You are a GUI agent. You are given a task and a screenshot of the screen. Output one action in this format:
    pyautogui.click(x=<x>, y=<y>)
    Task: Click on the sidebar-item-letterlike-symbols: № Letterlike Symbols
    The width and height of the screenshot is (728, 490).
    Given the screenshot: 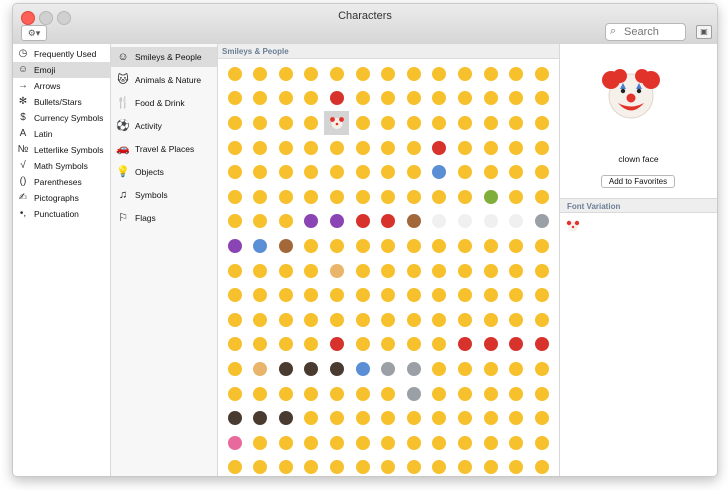 What is the action you would take?
    pyautogui.click(x=61, y=150)
    